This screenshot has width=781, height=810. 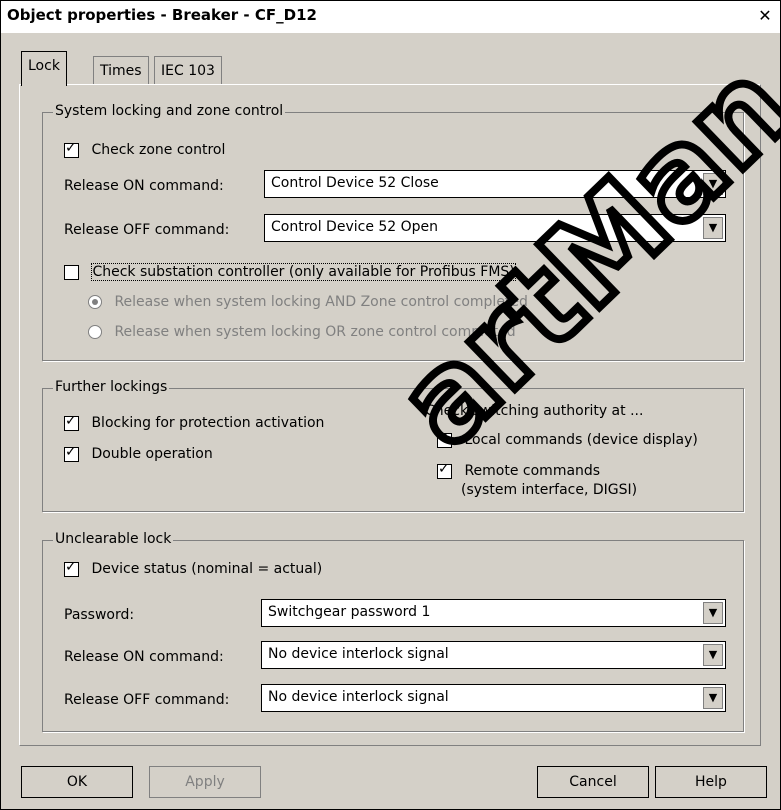 What do you see at coordinates (71, 149) in the screenshot?
I see `check-zone-control-checkbox` at bounding box center [71, 149].